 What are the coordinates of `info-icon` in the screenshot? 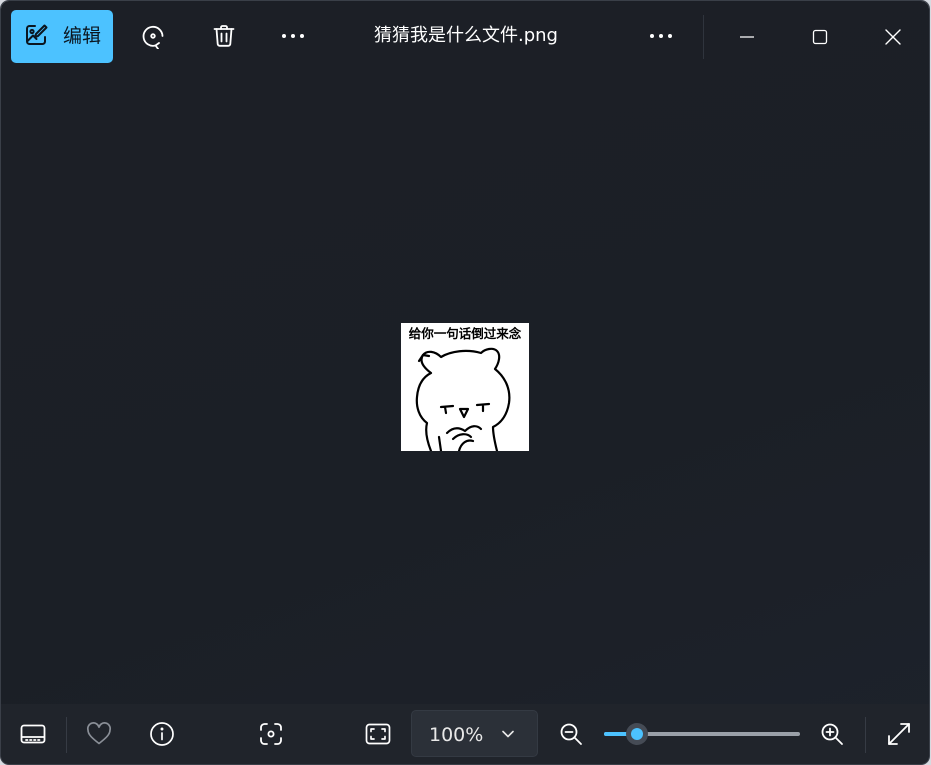 It's located at (162, 734).